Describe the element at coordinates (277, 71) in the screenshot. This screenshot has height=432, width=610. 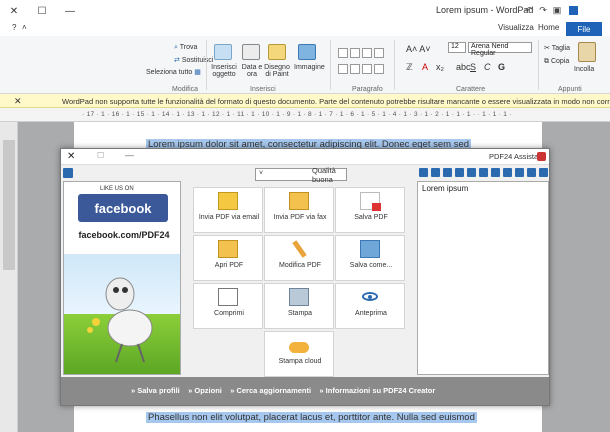
I see `paint-drawing-label: Disegno di Paint` at that location.